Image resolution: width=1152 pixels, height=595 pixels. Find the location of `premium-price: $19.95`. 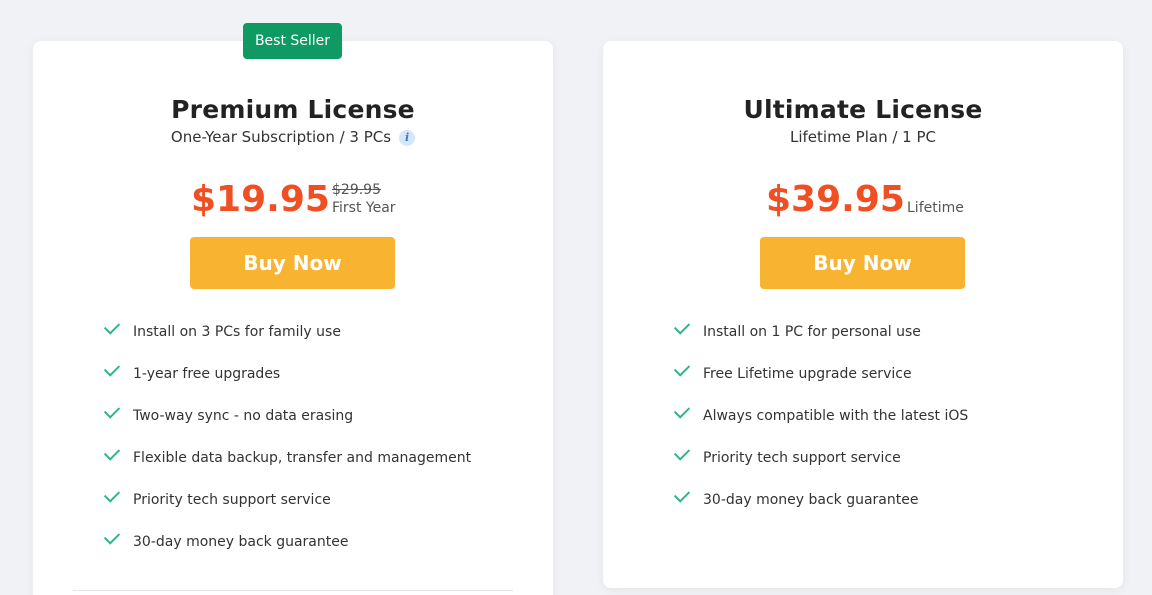

premium-price: $19.95 is located at coordinates (260, 199).